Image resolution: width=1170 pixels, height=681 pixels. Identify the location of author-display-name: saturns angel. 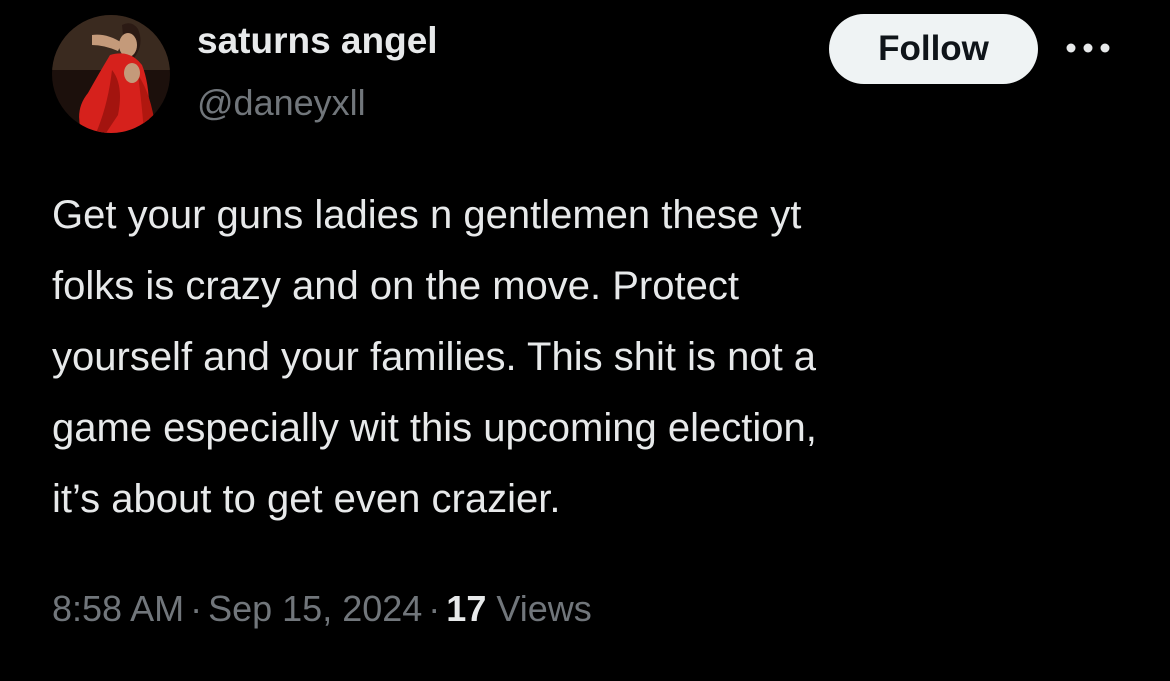
(317, 41).